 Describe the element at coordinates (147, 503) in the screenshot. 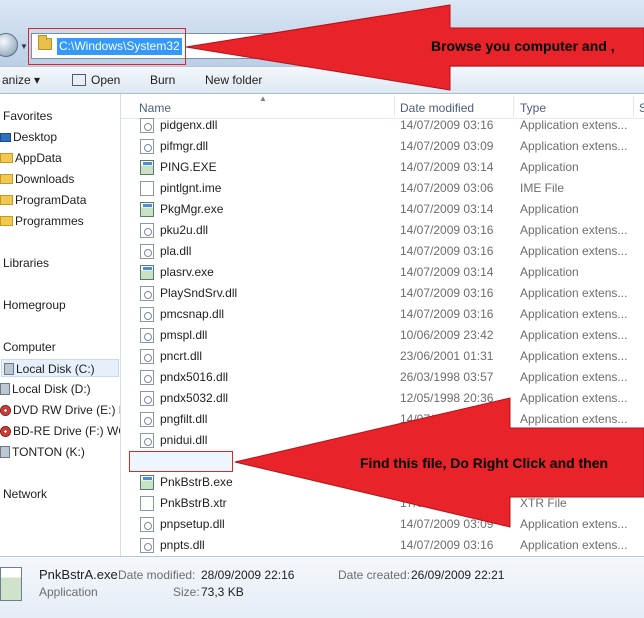

I see `file-icon` at that location.